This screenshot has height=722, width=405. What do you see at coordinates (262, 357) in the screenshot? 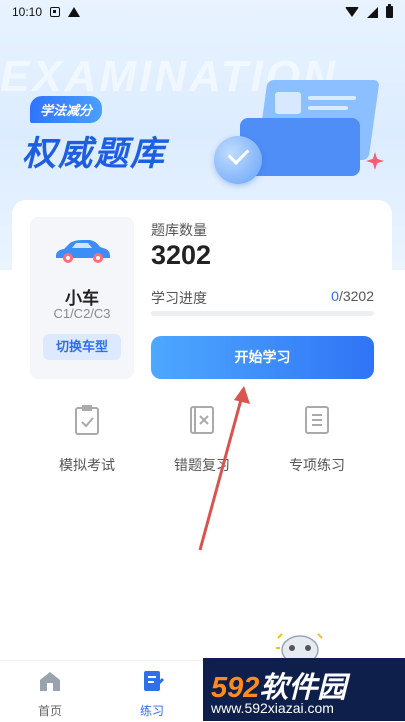
I see `start-study-button: 开始学习` at bounding box center [262, 357].